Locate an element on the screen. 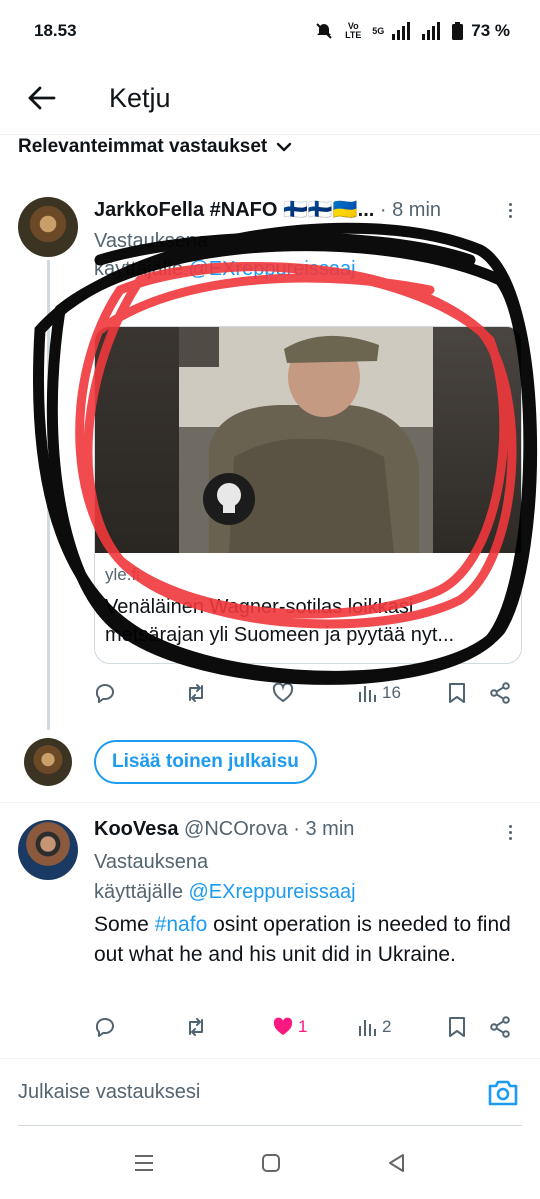 The height and width of the screenshot is (1199, 540). bookmark-button is located at coordinates (457, 1027).